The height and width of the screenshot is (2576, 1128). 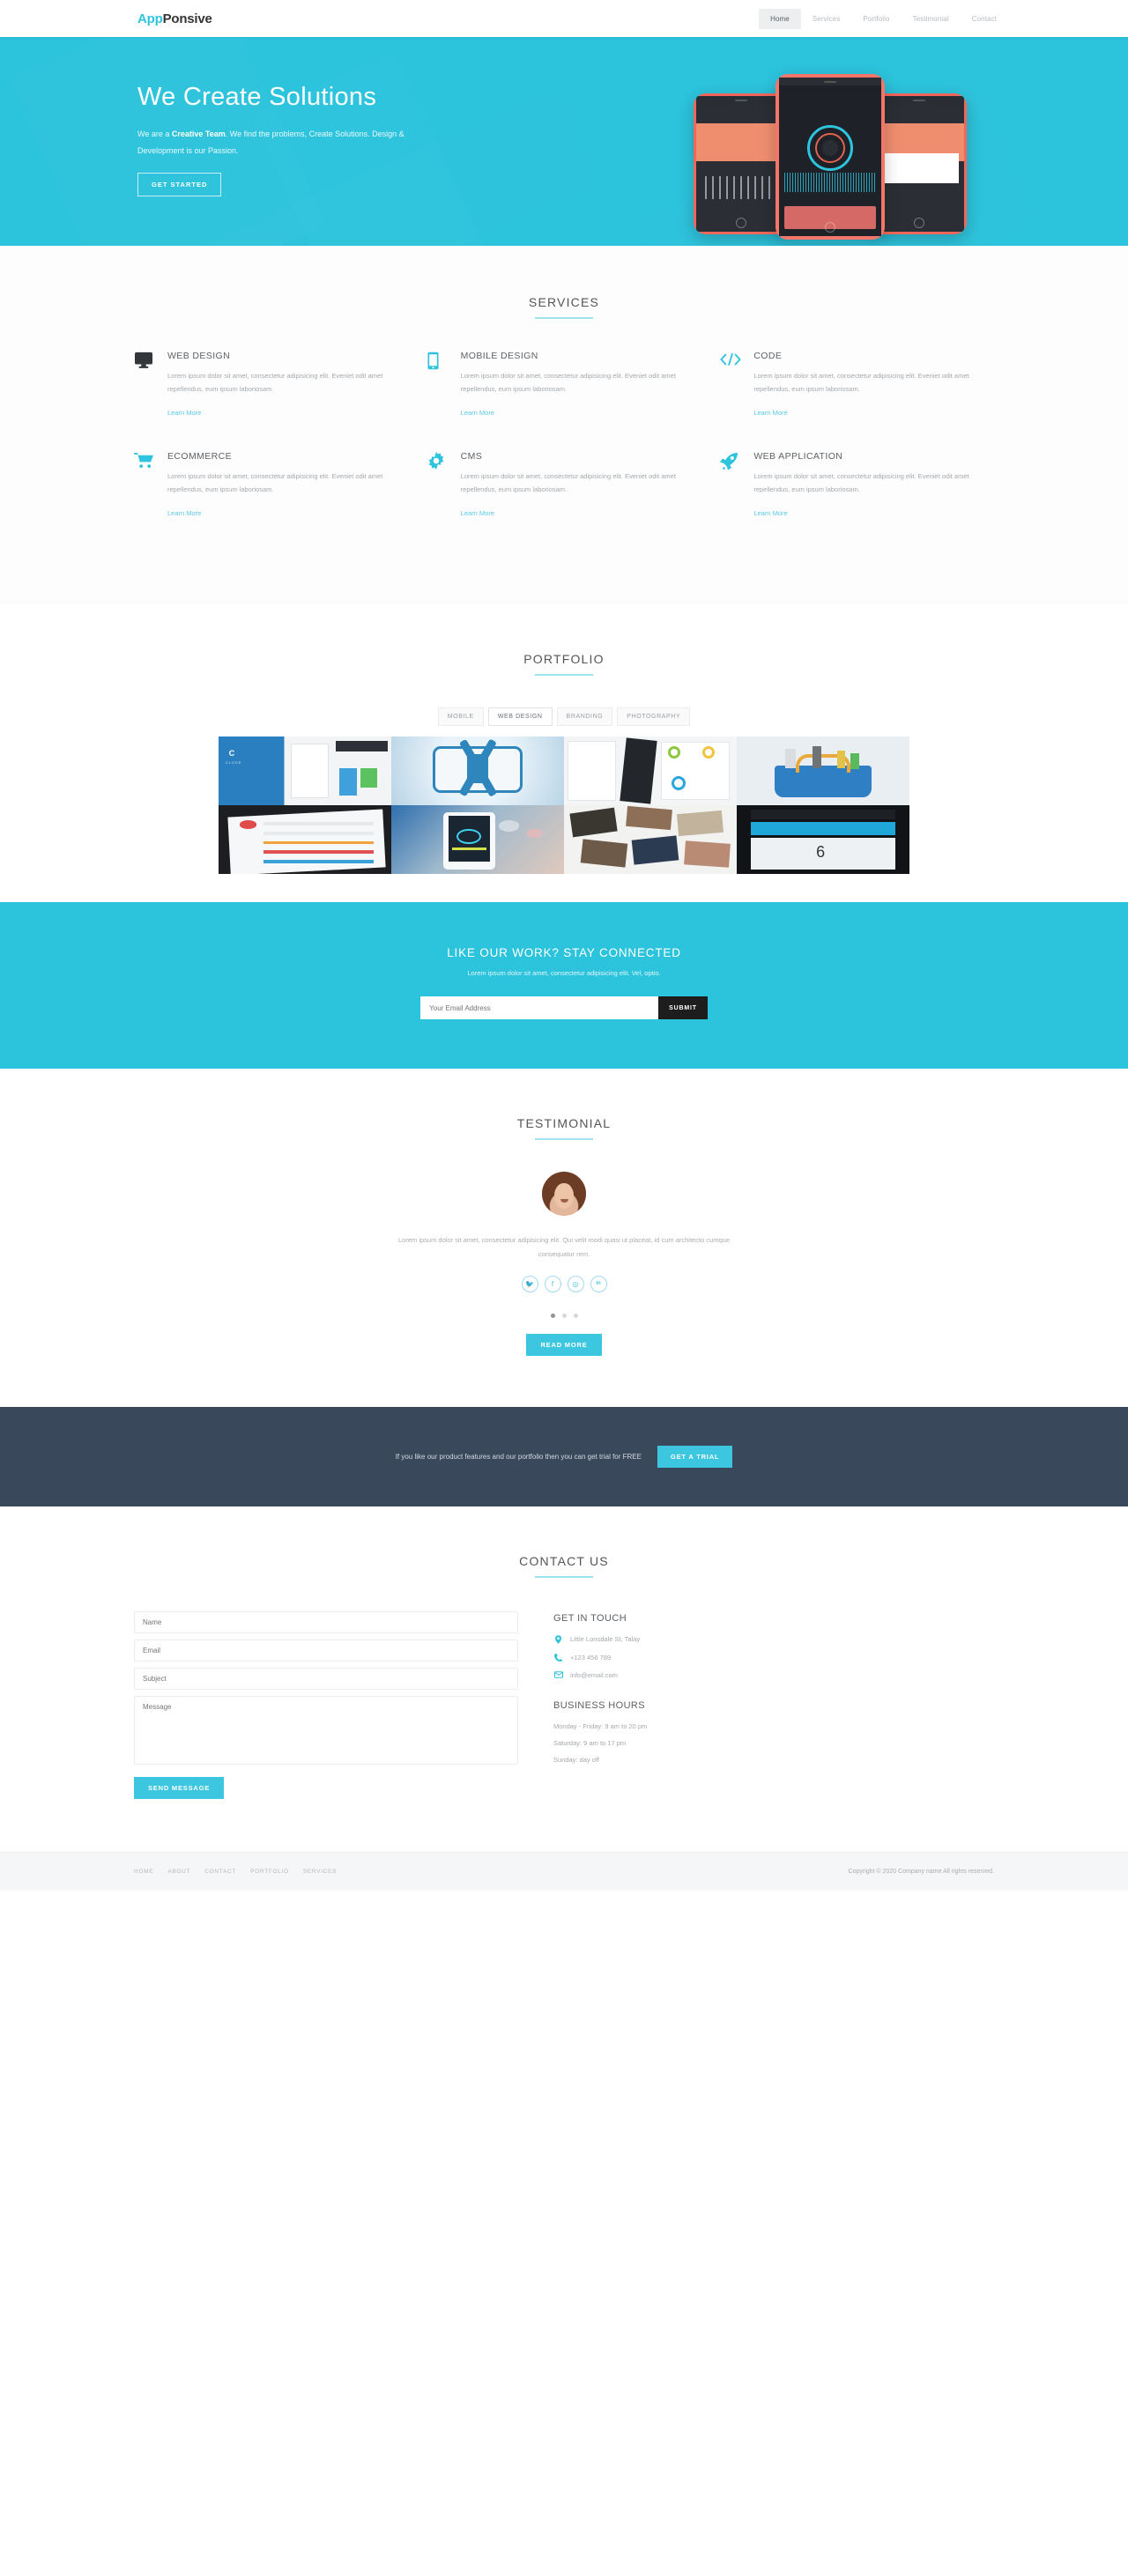 I want to click on portfolio-item-tablet-dashboard, so click(x=305, y=840).